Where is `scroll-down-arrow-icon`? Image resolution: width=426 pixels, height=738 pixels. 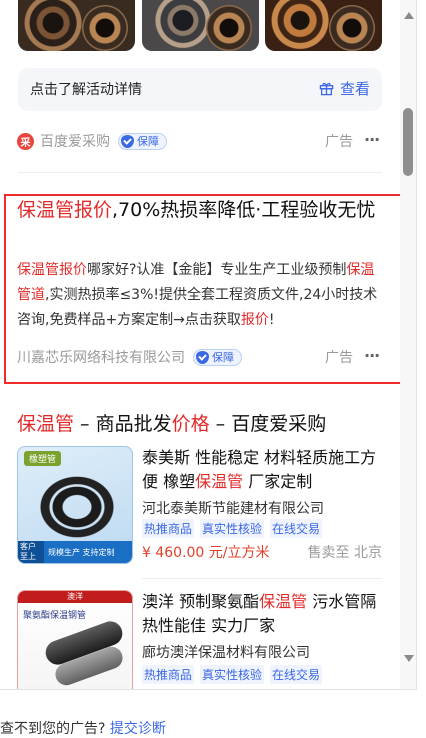 scroll-down-arrow-icon is located at coordinates (409, 658).